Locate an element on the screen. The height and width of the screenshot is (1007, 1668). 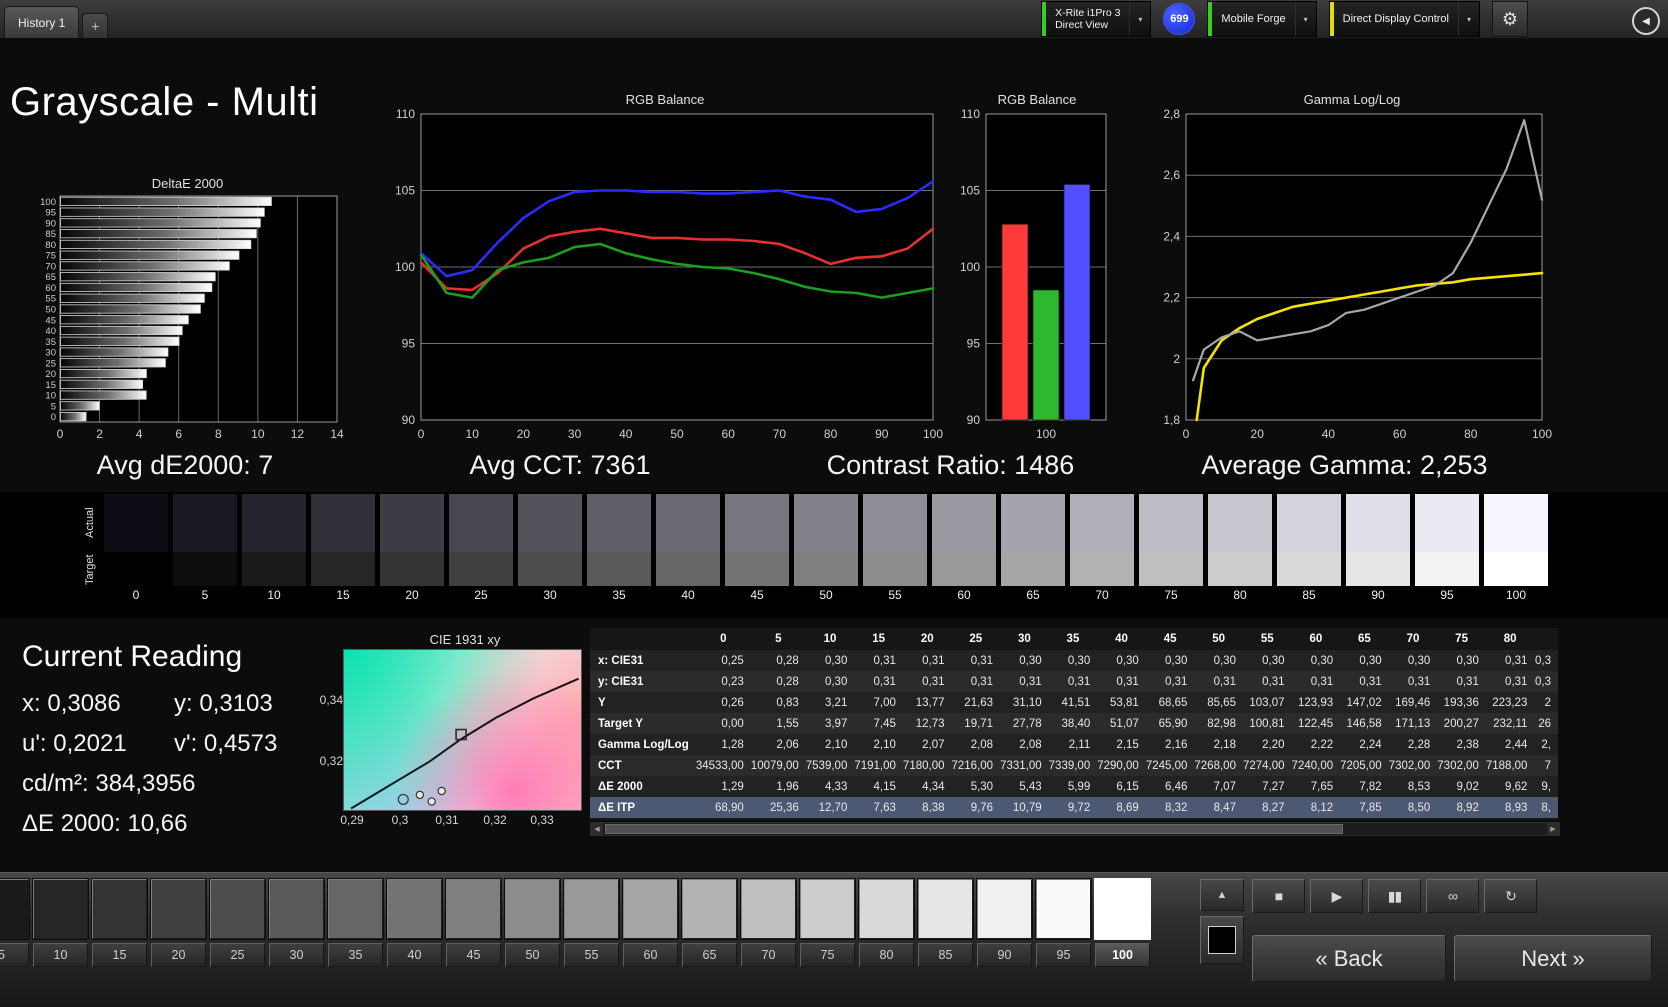
collapse-panel-button: ◀ is located at coordinates (1646, 21).